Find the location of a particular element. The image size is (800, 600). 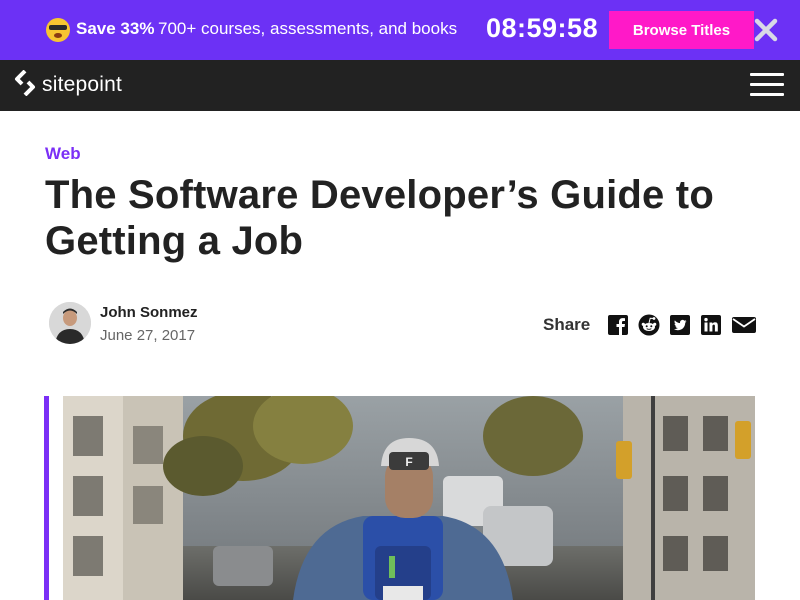

close-icon is located at coordinates (766, 30).